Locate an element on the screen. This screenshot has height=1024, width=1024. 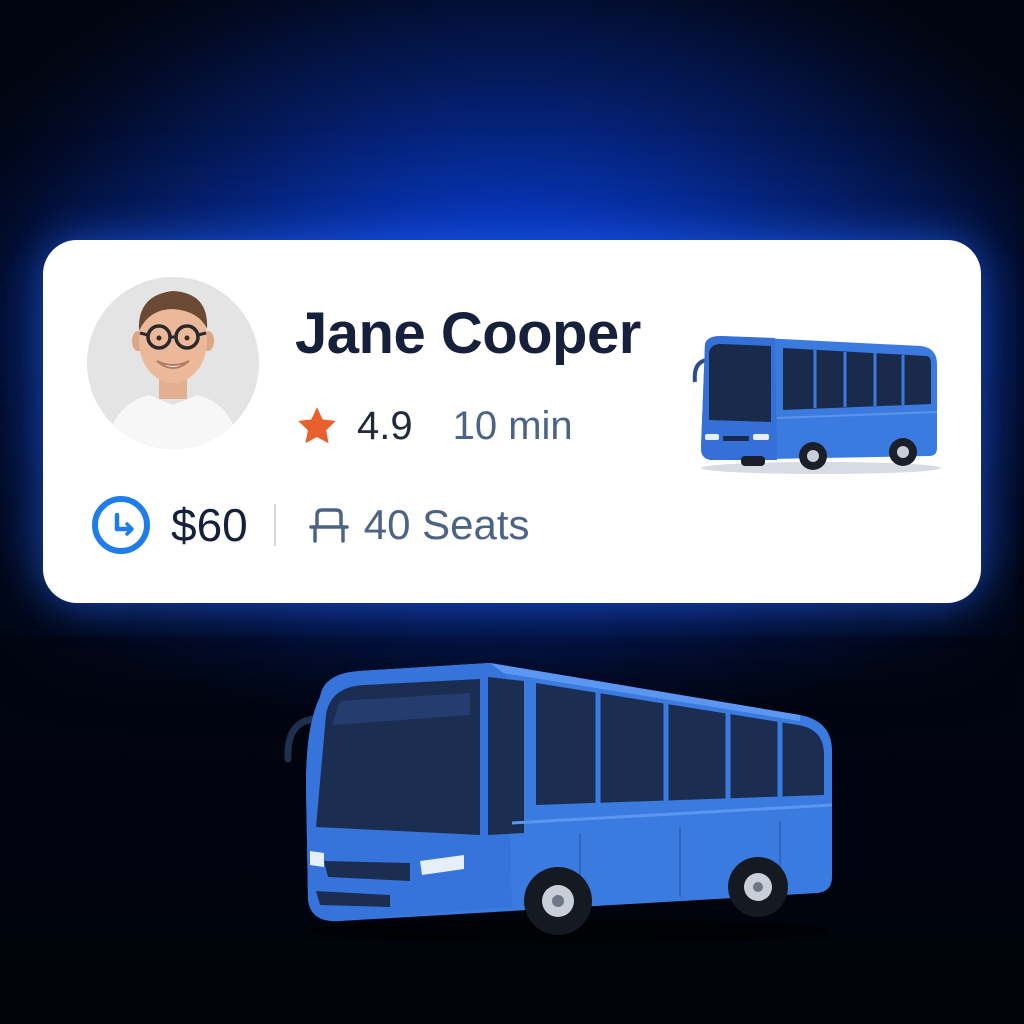
driver-avatar is located at coordinates (173, 363).